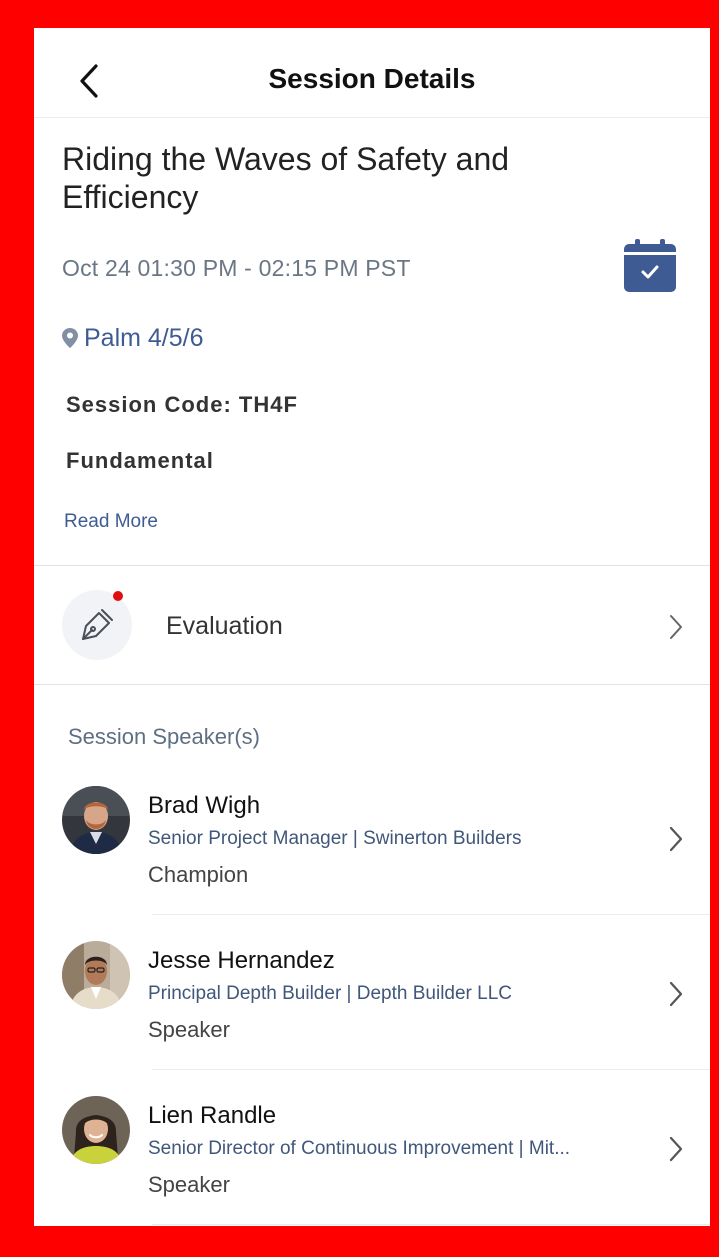 Image resolution: width=719 pixels, height=1257 pixels. Describe the element at coordinates (182, 404) in the screenshot. I see `session-code: Session Code: TH4F` at that location.